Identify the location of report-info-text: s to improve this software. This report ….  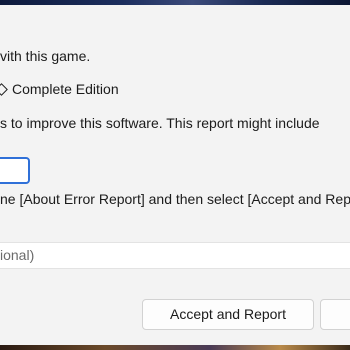
(160, 123).